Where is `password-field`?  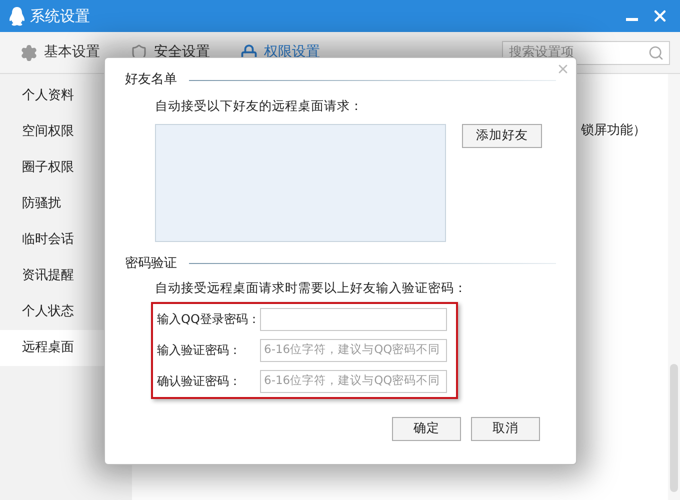
password-field is located at coordinates (353, 319).